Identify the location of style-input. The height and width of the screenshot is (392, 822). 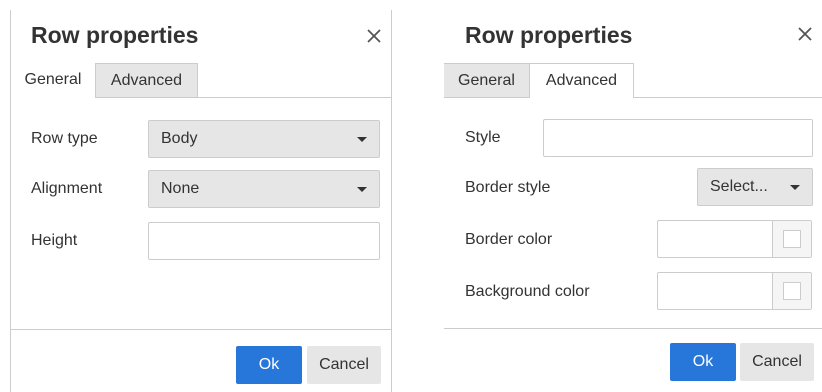
(678, 138).